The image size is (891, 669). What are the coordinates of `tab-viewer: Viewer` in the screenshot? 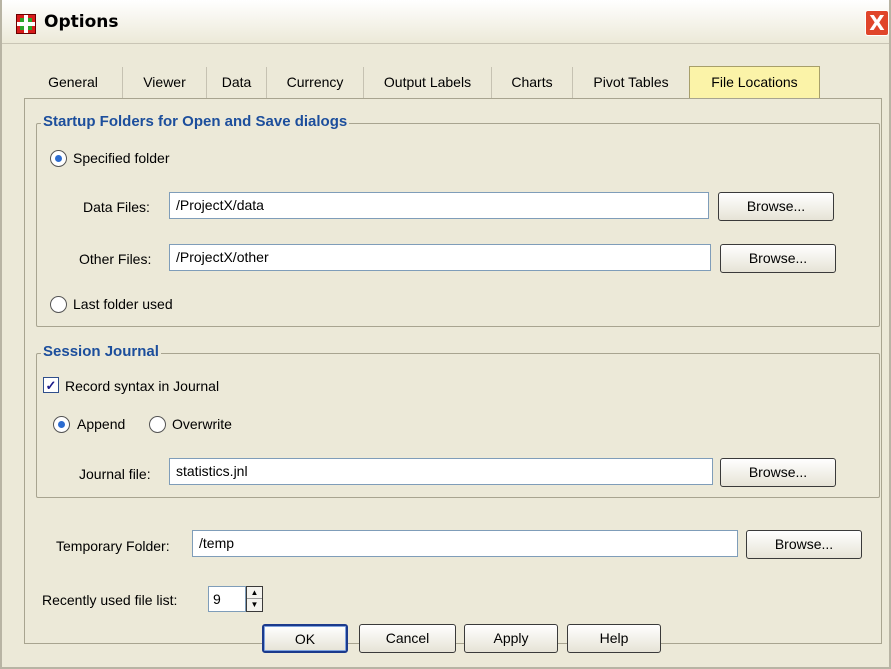 It's located at (164, 82).